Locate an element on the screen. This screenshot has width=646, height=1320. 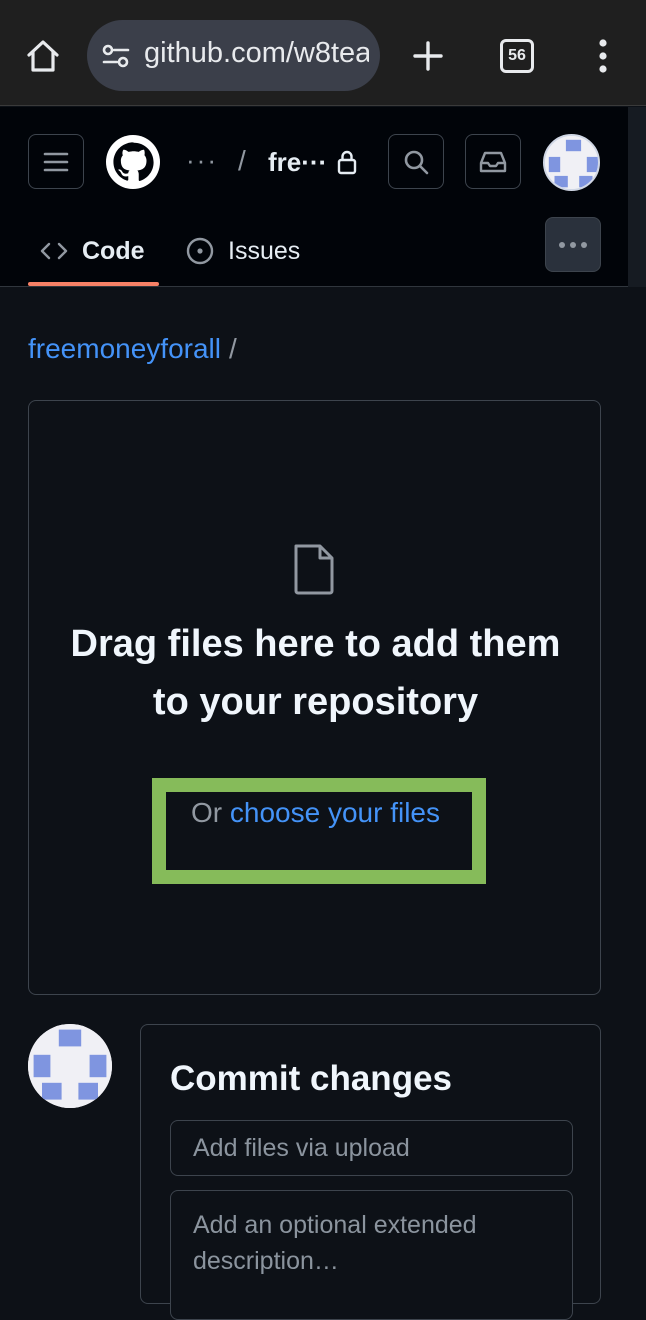
active-tab-underline is located at coordinates (93, 284).